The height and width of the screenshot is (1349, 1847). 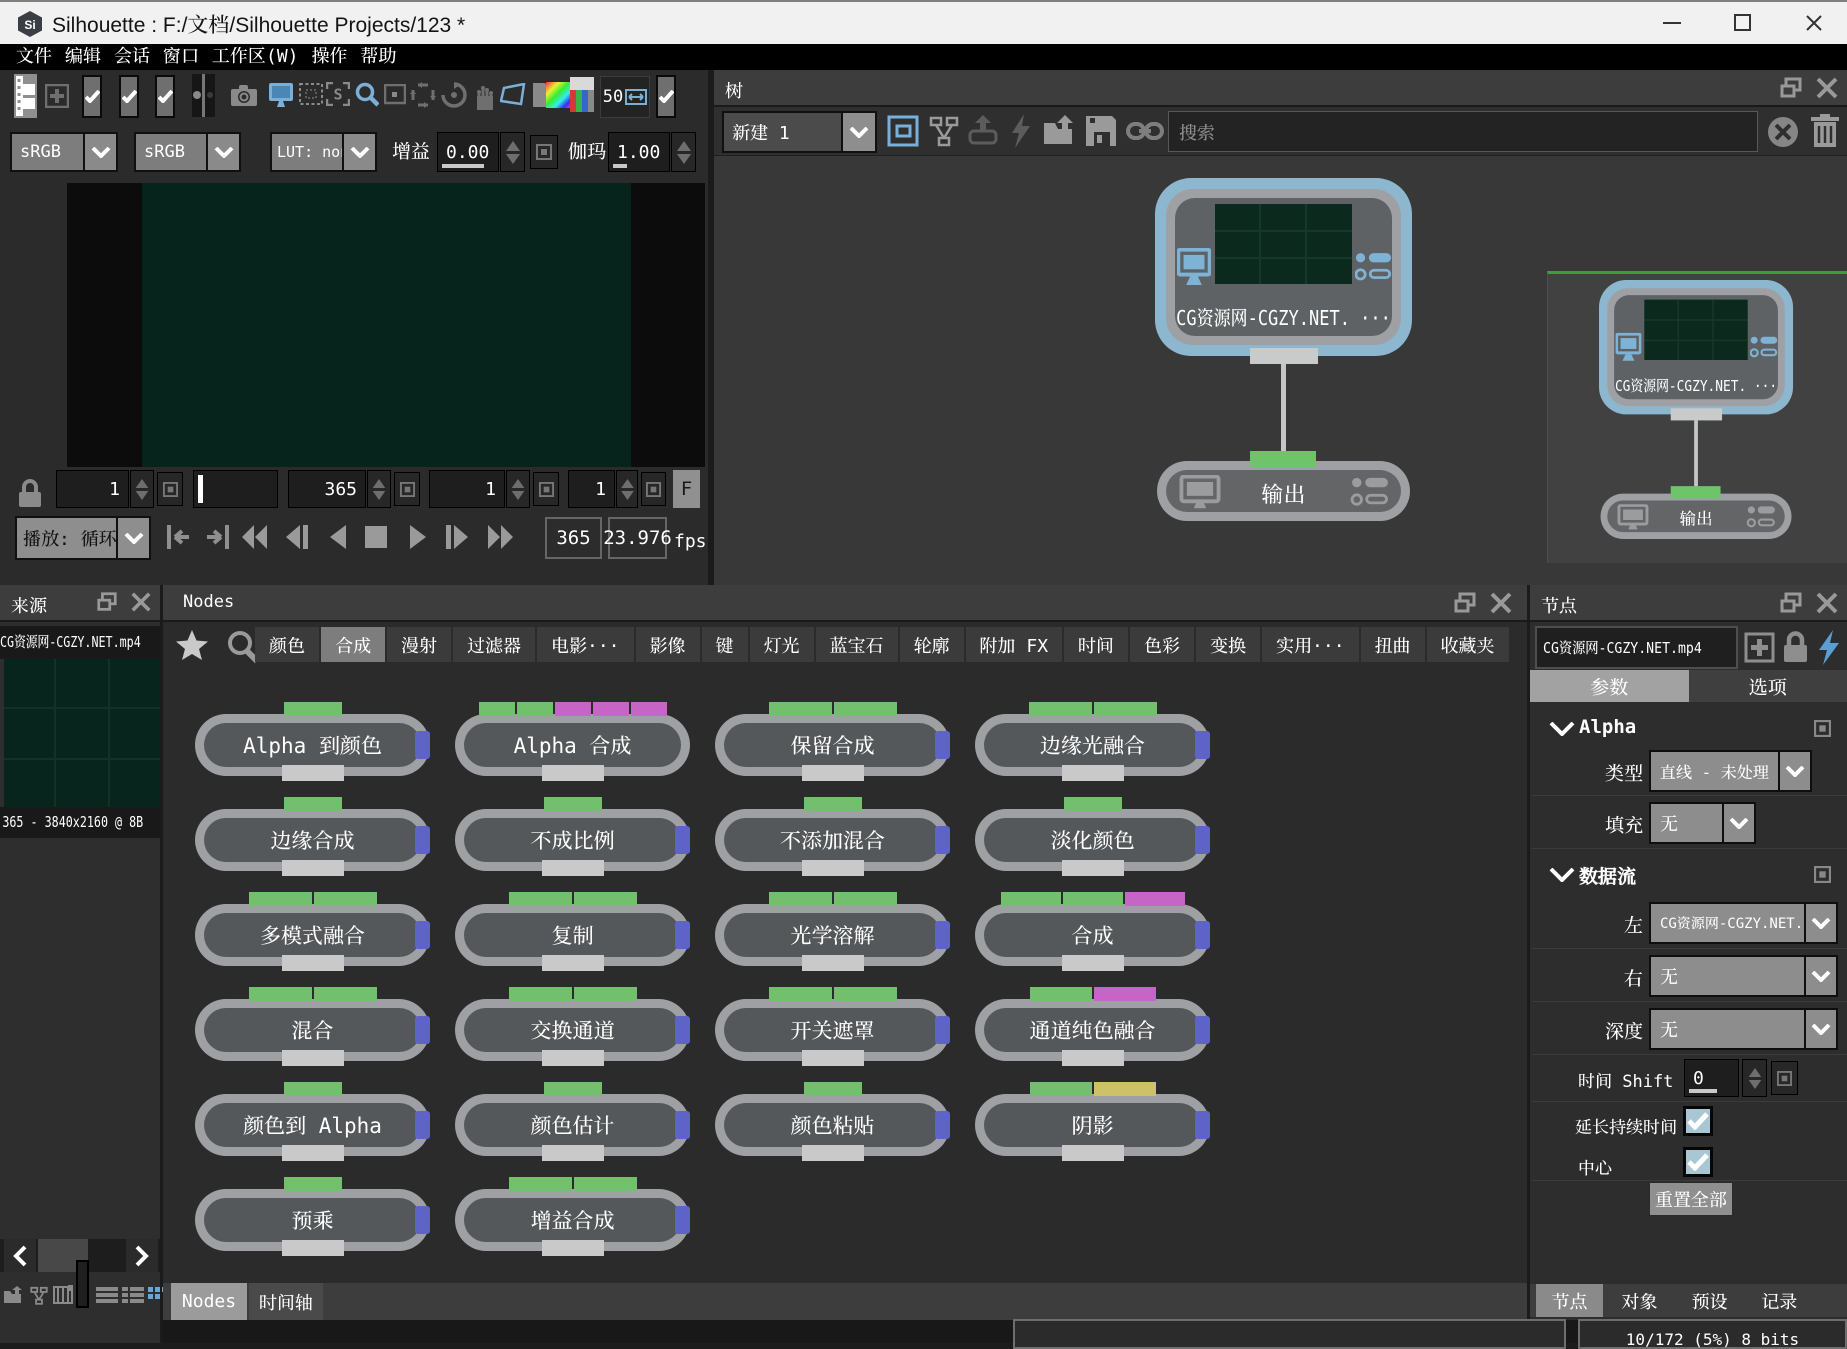 I want to click on range-reset-button, so click(x=407, y=489).